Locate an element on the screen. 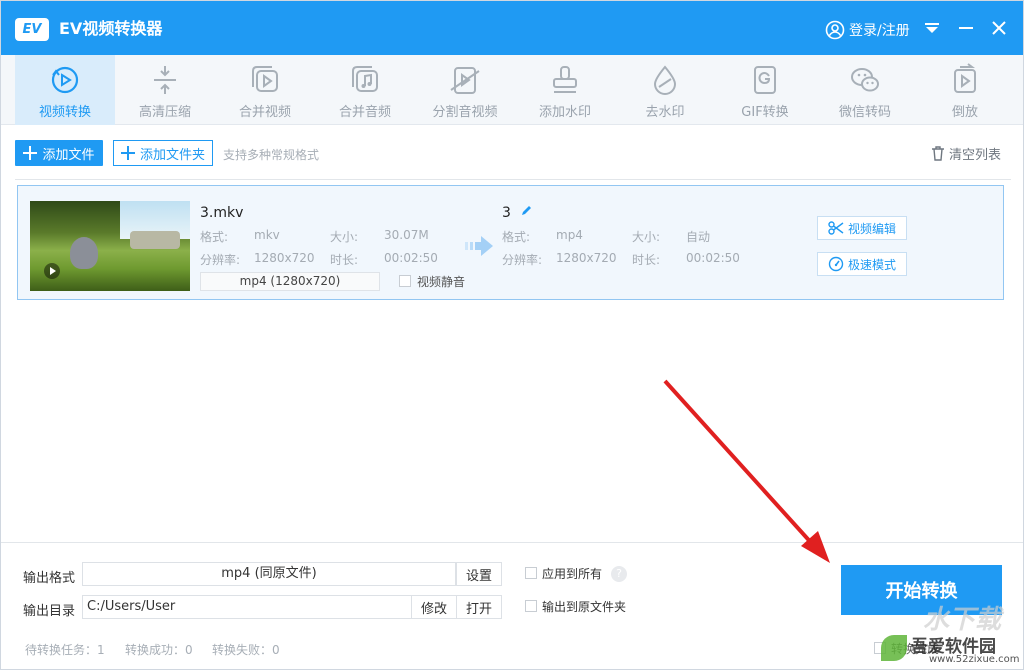  tab-video-convert: 视频转换 is located at coordinates (65, 90).